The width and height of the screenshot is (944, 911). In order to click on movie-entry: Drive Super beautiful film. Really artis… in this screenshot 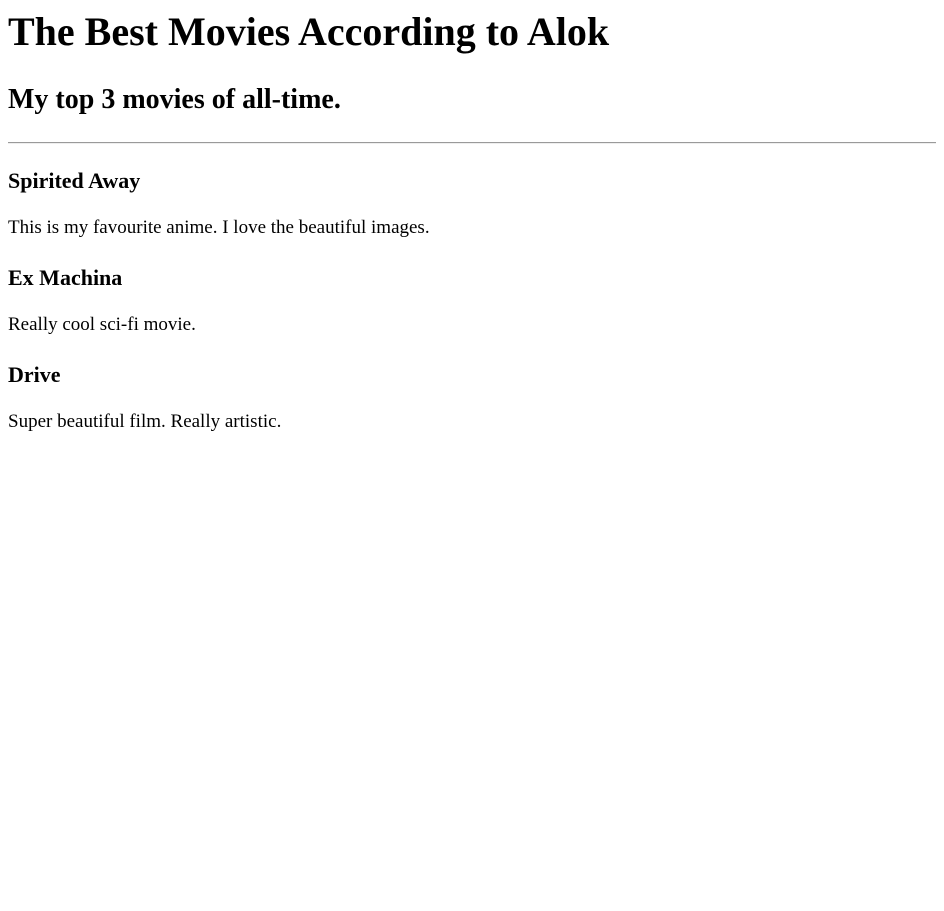, I will do `click(472, 397)`.